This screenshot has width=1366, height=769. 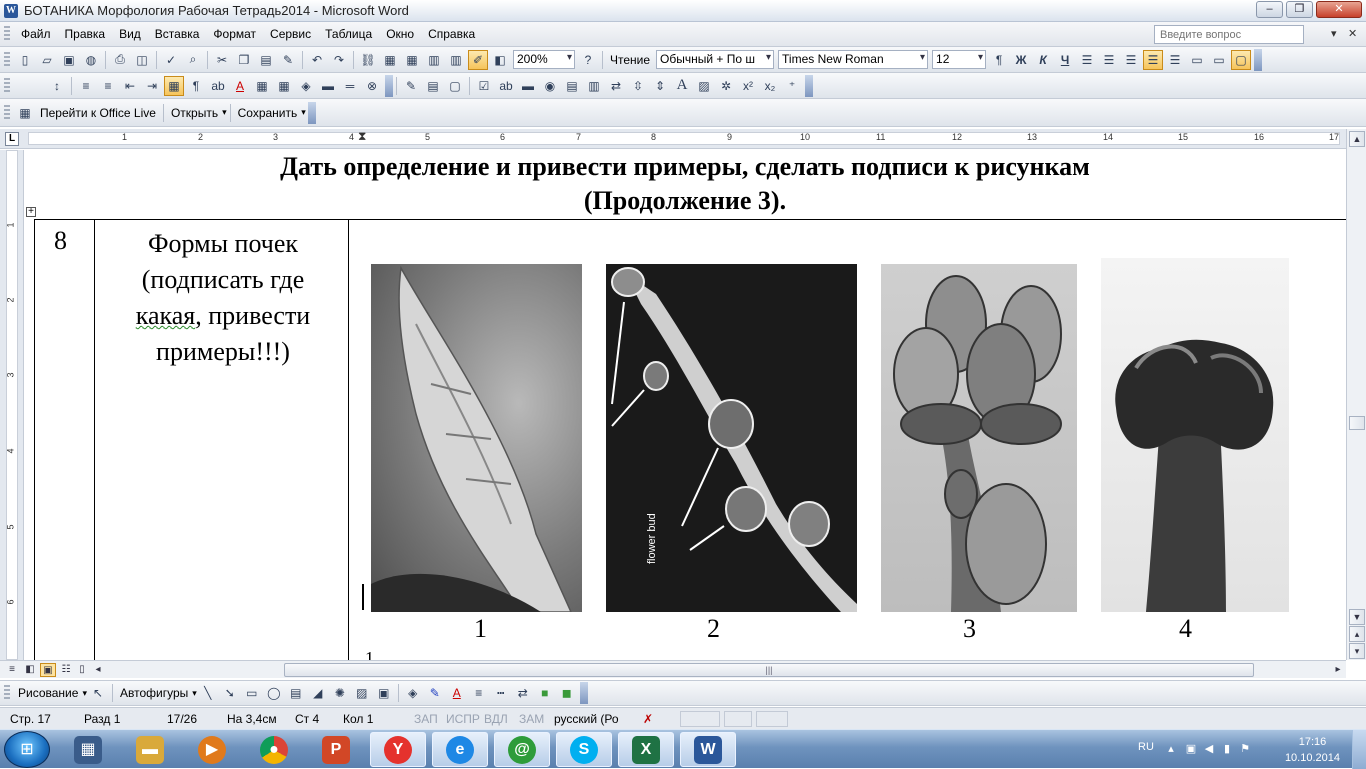 What do you see at coordinates (230, 693) in the screenshot?
I see `arrow-tool-icon: ➘` at bounding box center [230, 693].